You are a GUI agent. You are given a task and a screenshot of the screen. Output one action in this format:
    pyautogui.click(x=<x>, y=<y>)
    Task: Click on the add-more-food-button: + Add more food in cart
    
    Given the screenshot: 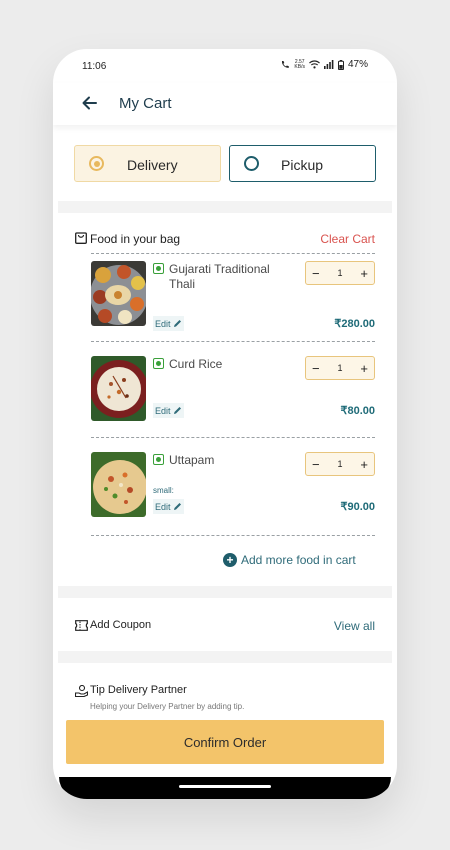 What is the action you would take?
    pyautogui.click(x=289, y=560)
    